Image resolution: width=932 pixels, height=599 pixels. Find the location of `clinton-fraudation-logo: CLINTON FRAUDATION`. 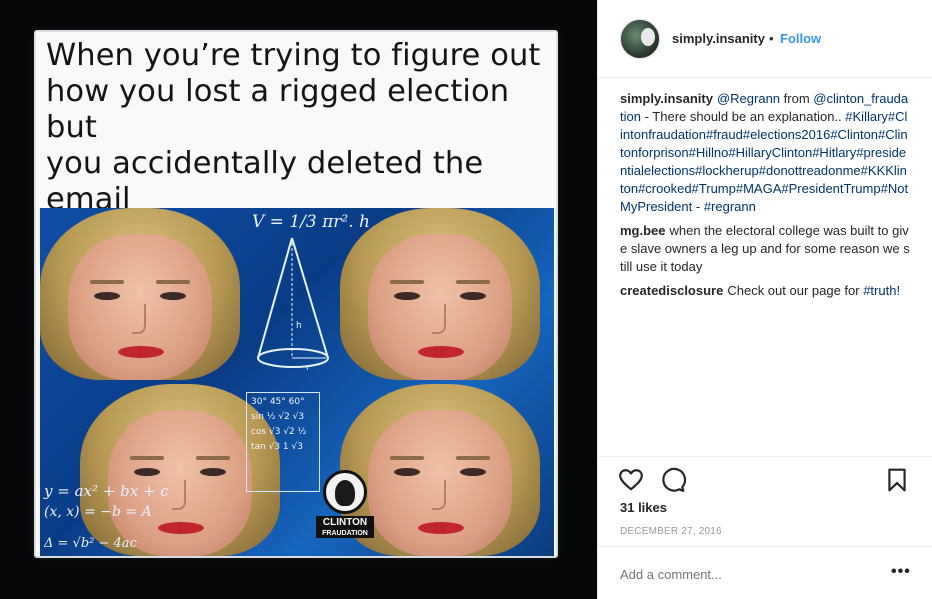

clinton-fraudation-logo: CLINTON FRAUDATION is located at coordinates (345, 513).